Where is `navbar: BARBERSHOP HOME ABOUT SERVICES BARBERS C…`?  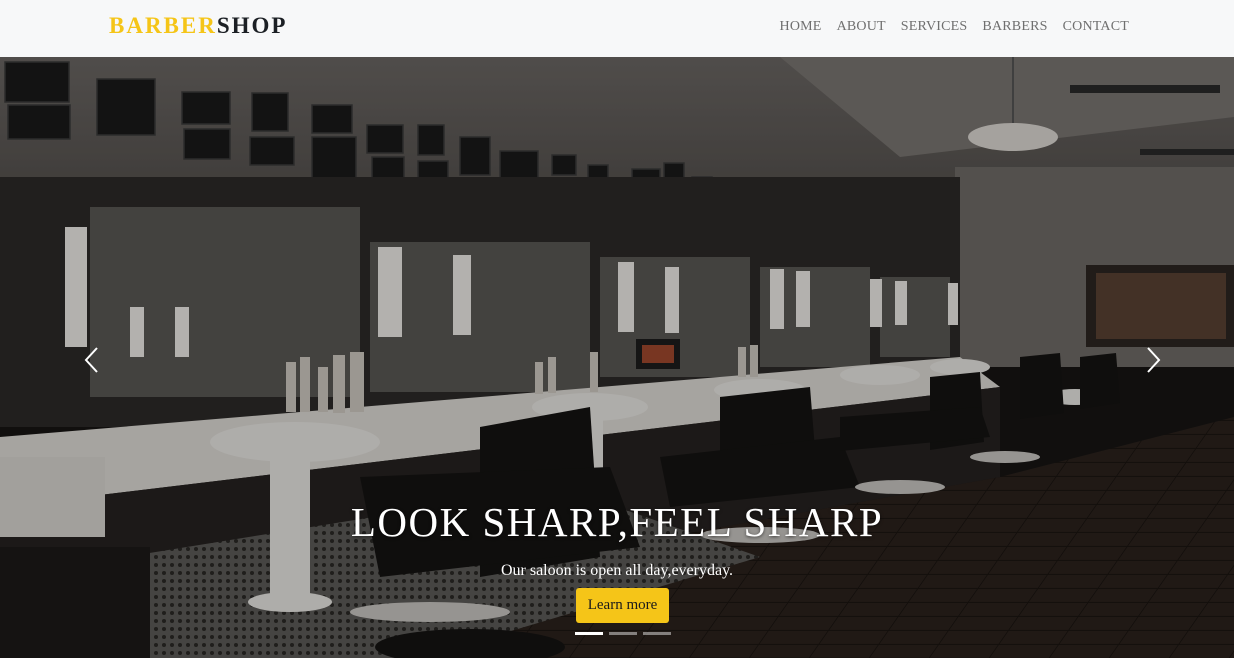
navbar: BARBERSHOP HOME ABOUT SERVICES BARBERS C… is located at coordinates (617, 28).